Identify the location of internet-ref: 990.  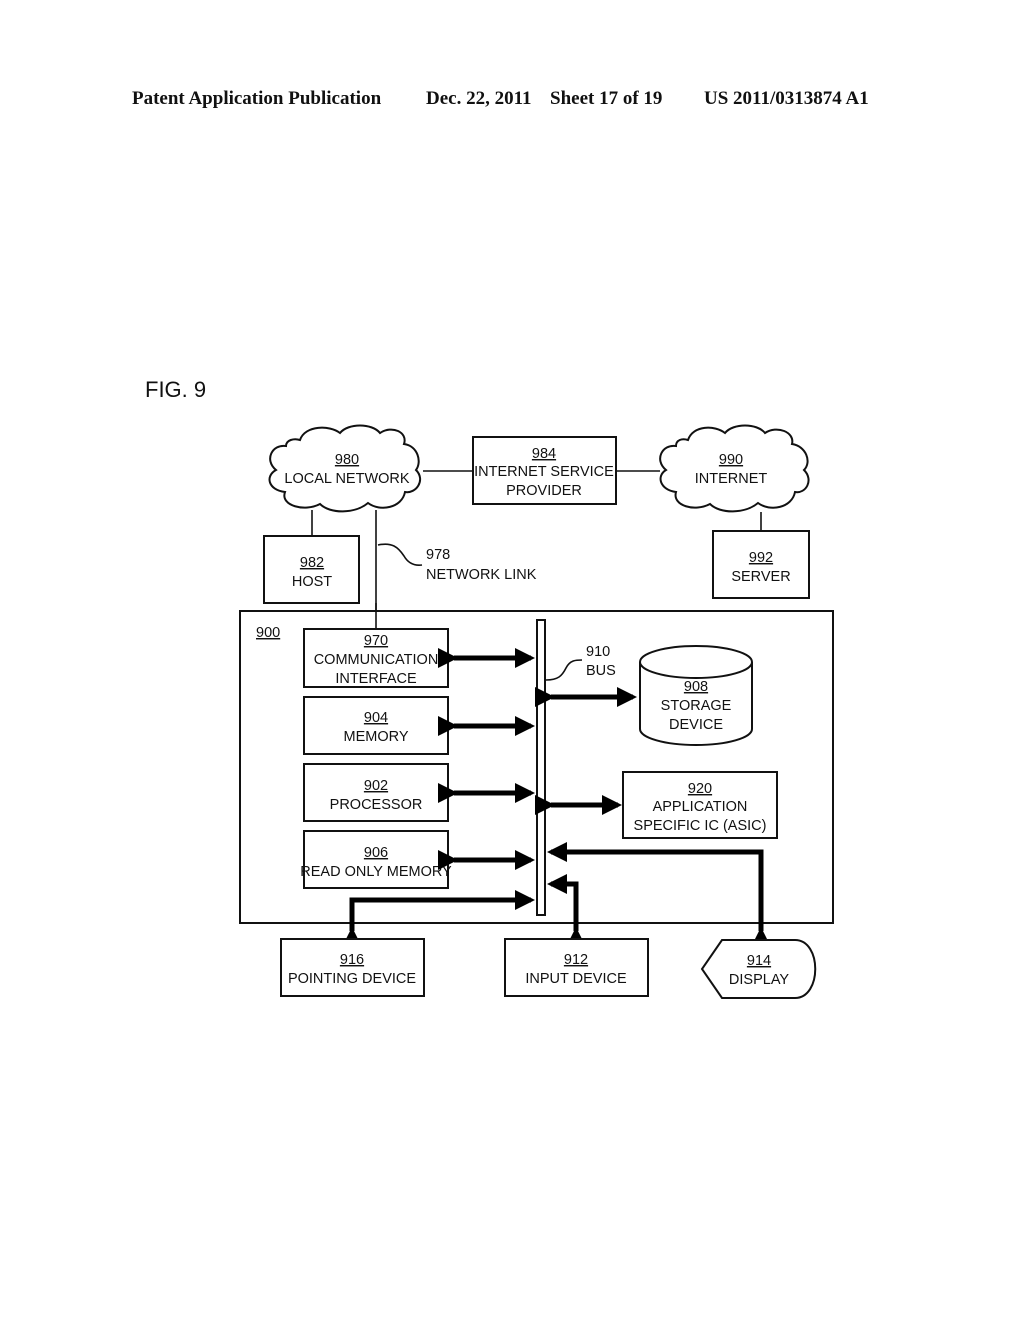
(731, 460).